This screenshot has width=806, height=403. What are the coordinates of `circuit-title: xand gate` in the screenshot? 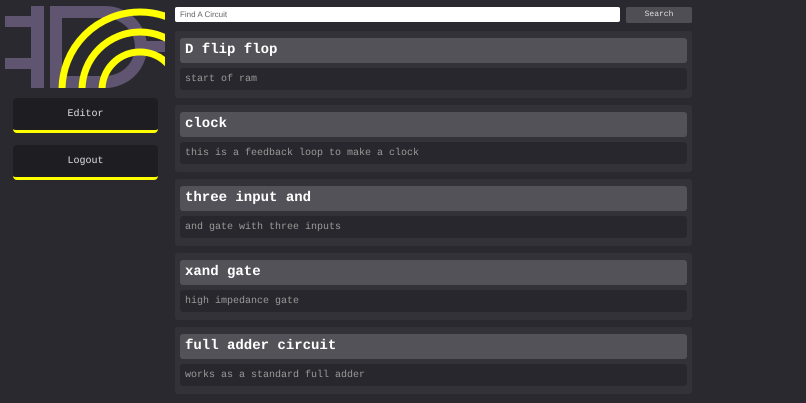 It's located at (433, 272).